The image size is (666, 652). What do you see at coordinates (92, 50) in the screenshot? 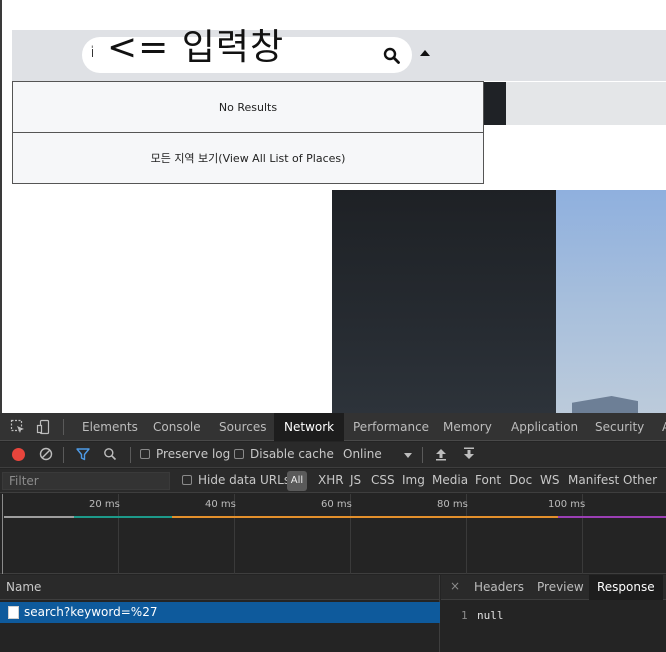
I see `search-input-text: '` at bounding box center [92, 50].